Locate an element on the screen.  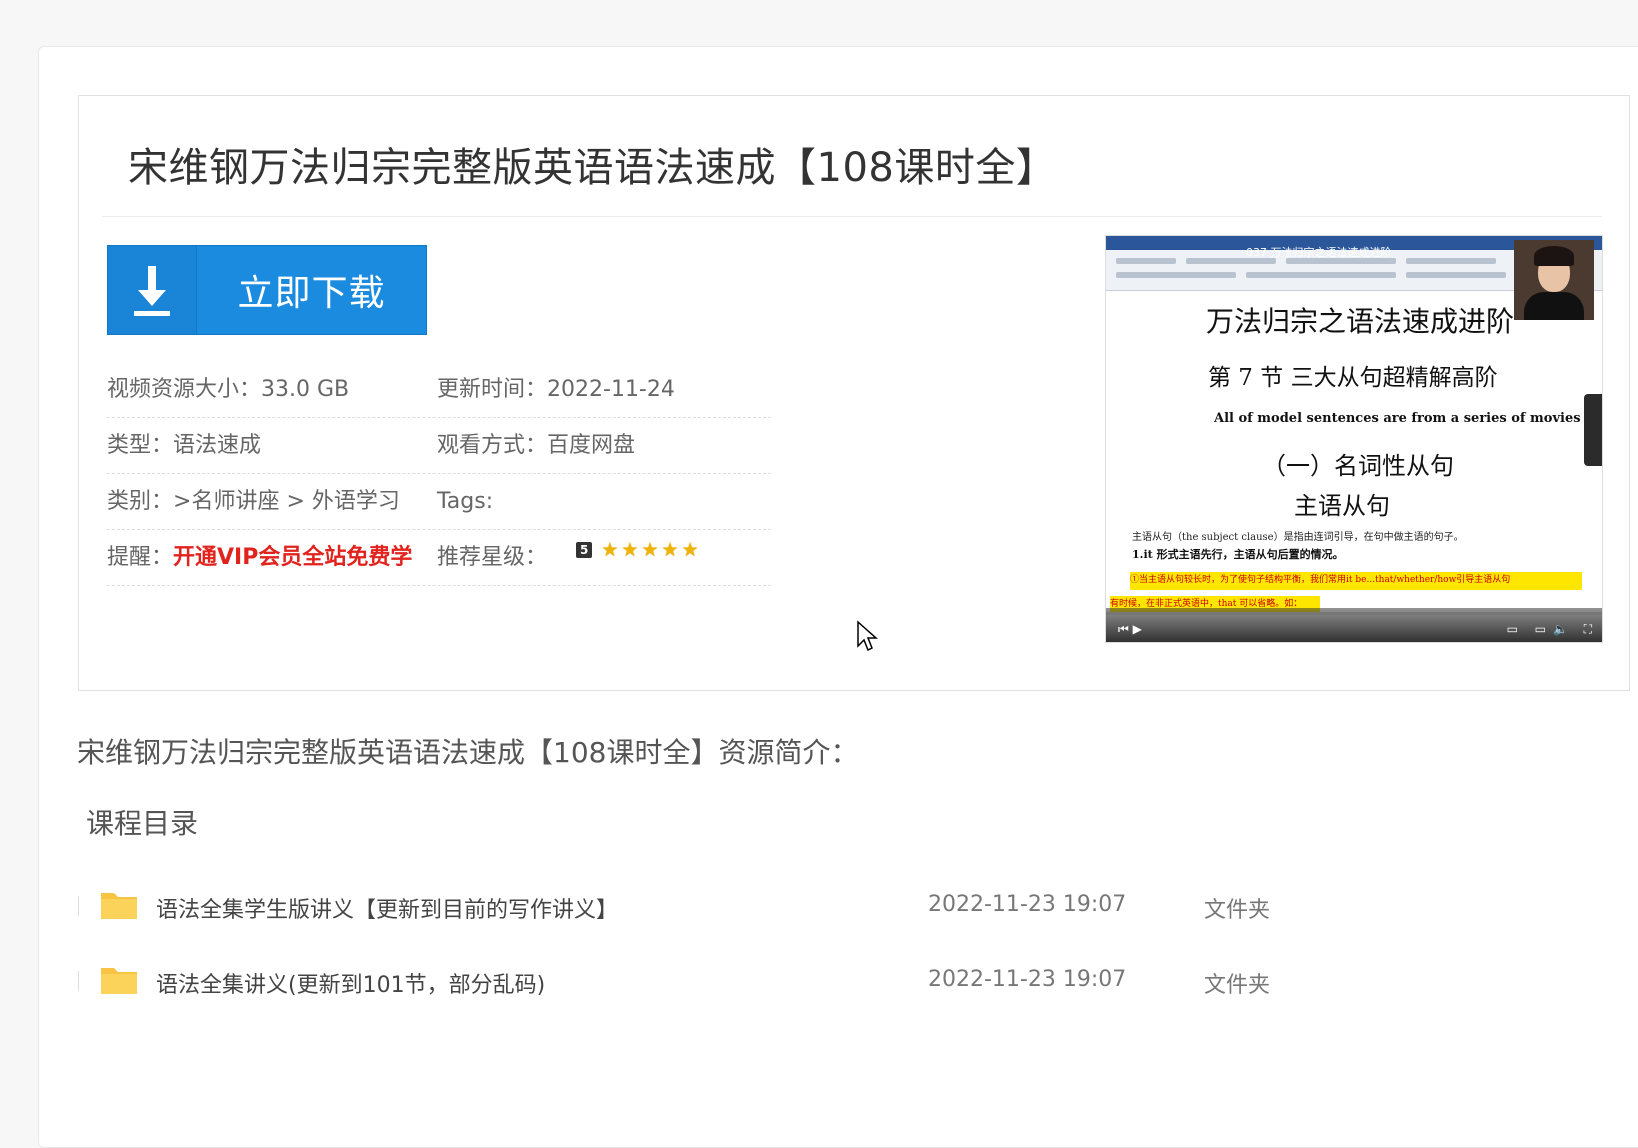
meta-label: Tags: is located at coordinates (465, 501).